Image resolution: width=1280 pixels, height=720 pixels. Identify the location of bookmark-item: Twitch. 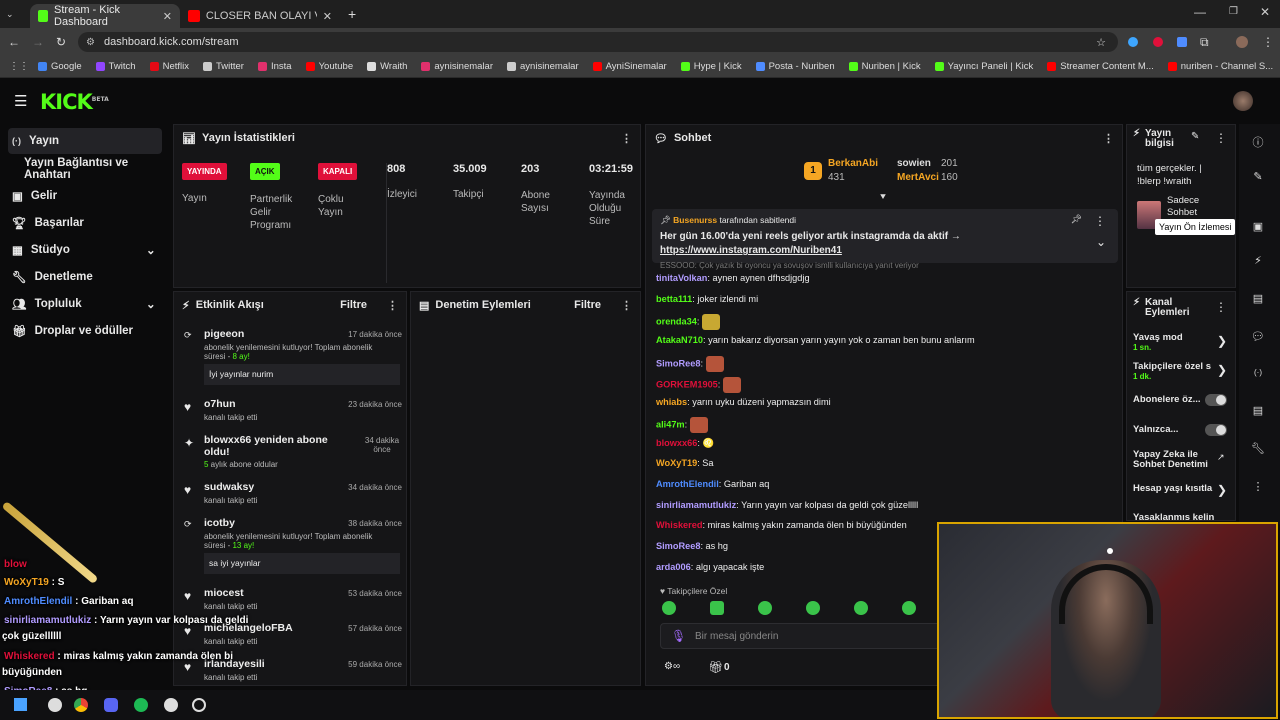
(115, 66).